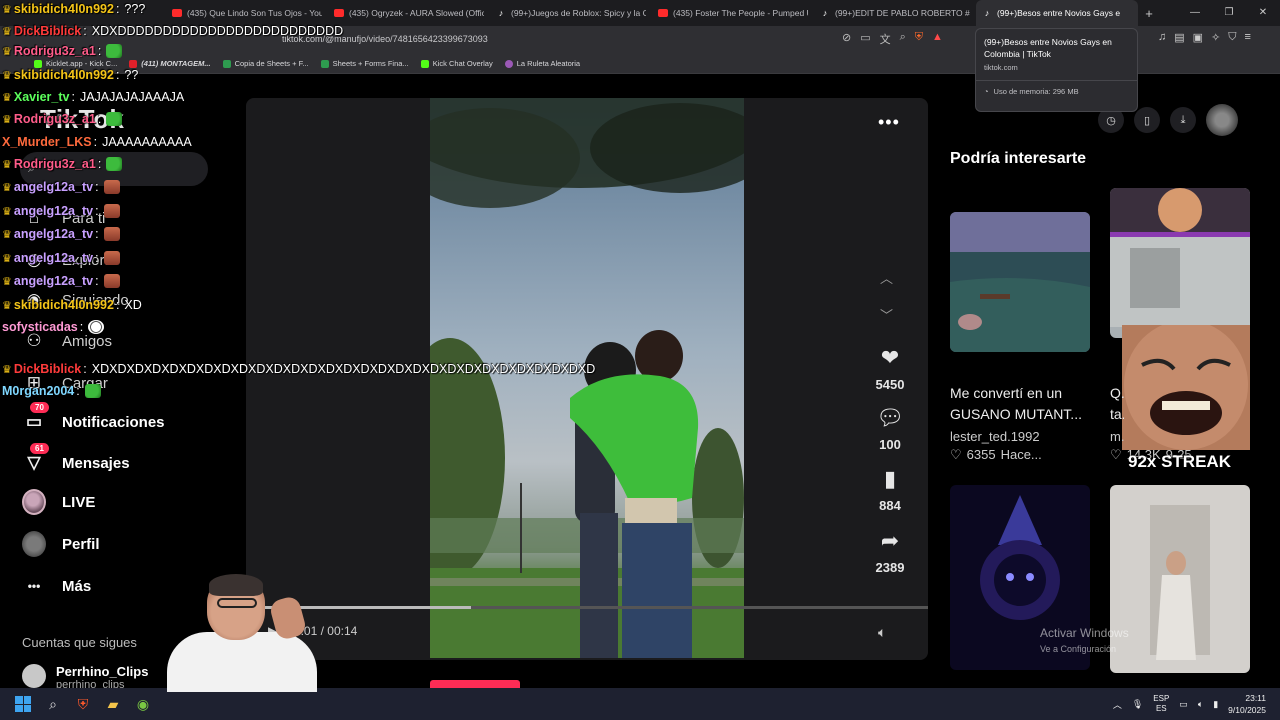 This screenshot has width=1280, height=720. I want to click on sidebar-item-perfil: Perfil, so click(61, 544).